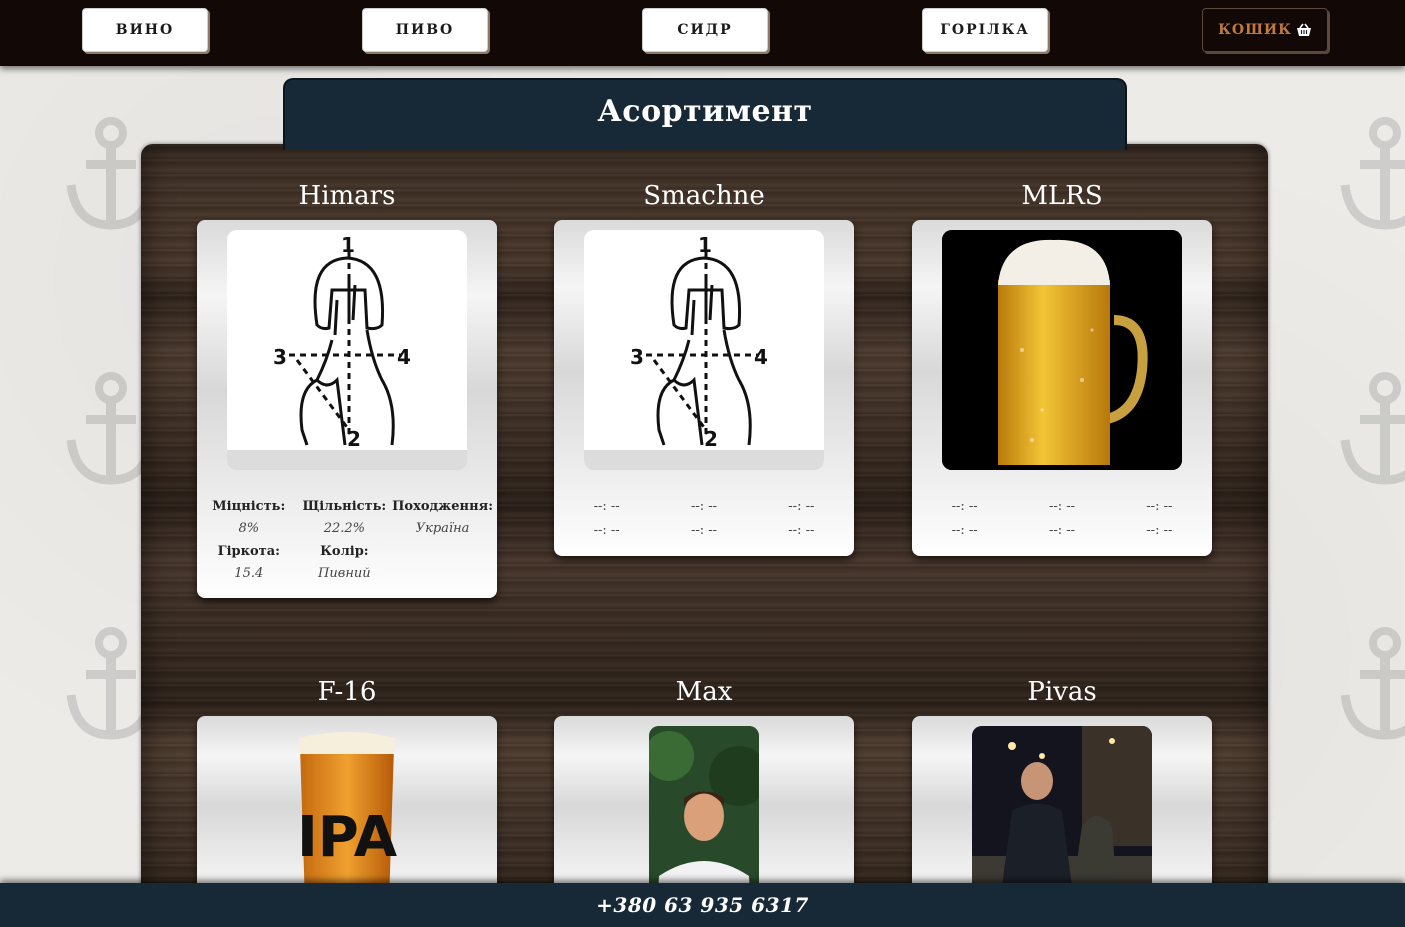 Image resolution: width=1405 pixels, height=927 pixels. I want to click on product-card: --: -- --: -- --: -- --: -- --: -- --, so click(1062, 388).